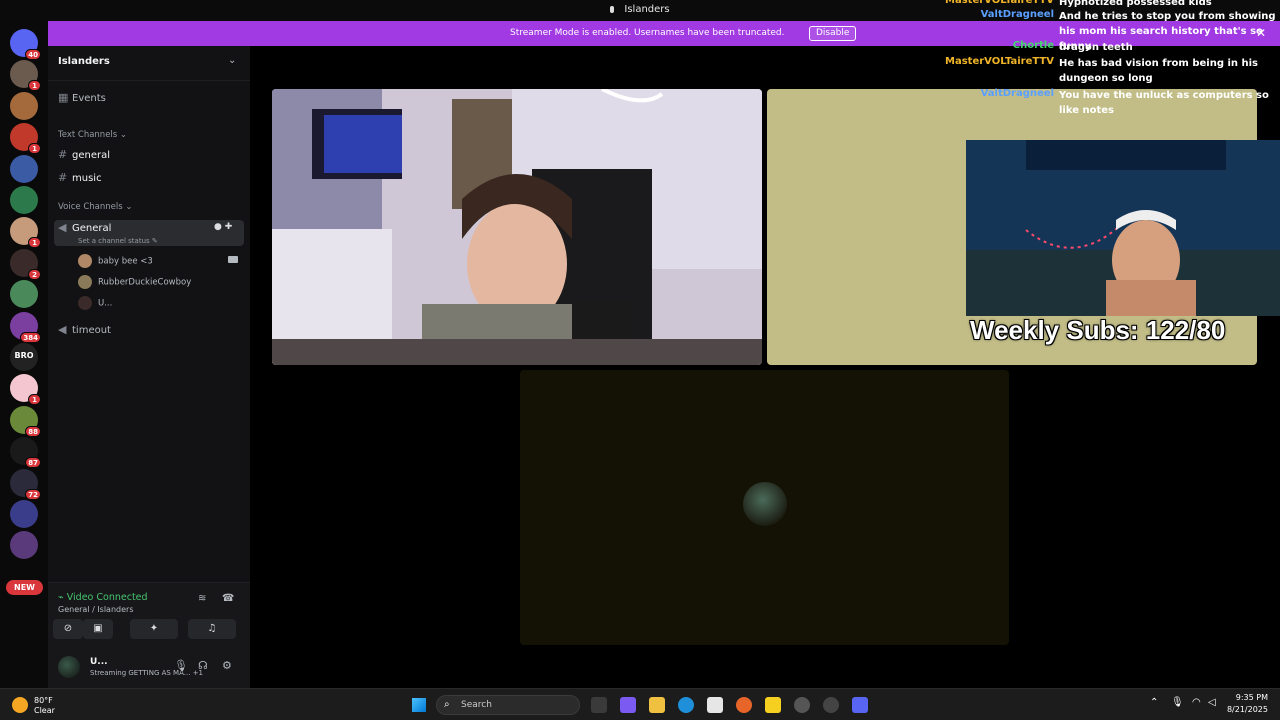 Image resolution: width=1280 pixels, height=720 pixels. What do you see at coordinates (25, 264) in the screenshot?
I see `server-icon: 2` at bounding box center [25, 264].